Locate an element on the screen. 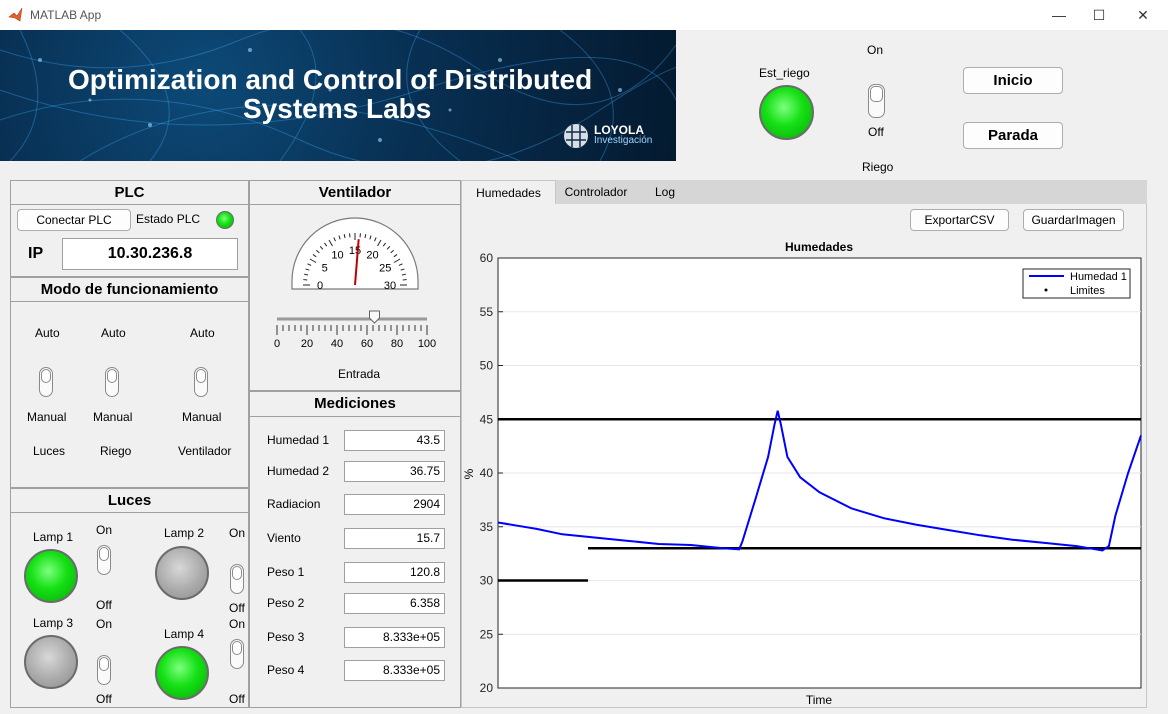  window-title: MATLAB App is located at coordinates (66, 15).